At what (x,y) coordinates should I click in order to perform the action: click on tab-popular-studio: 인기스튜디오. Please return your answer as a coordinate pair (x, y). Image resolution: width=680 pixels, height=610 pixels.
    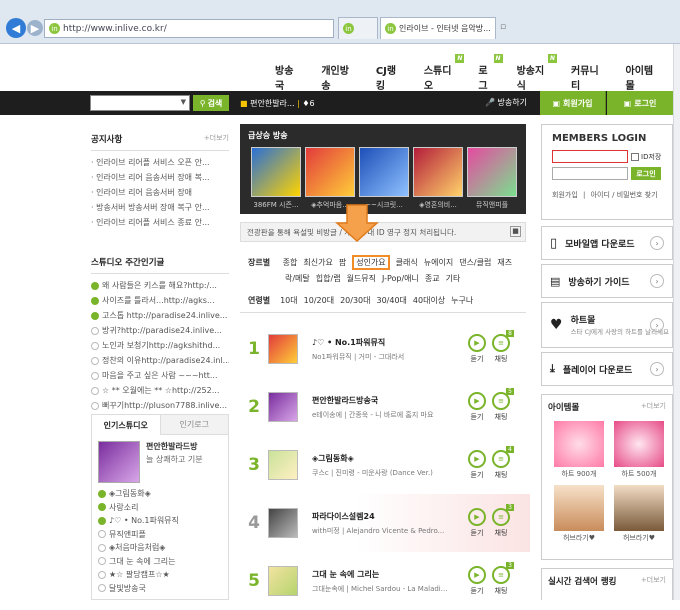
    Looking at the image, I should click on (126, 425).